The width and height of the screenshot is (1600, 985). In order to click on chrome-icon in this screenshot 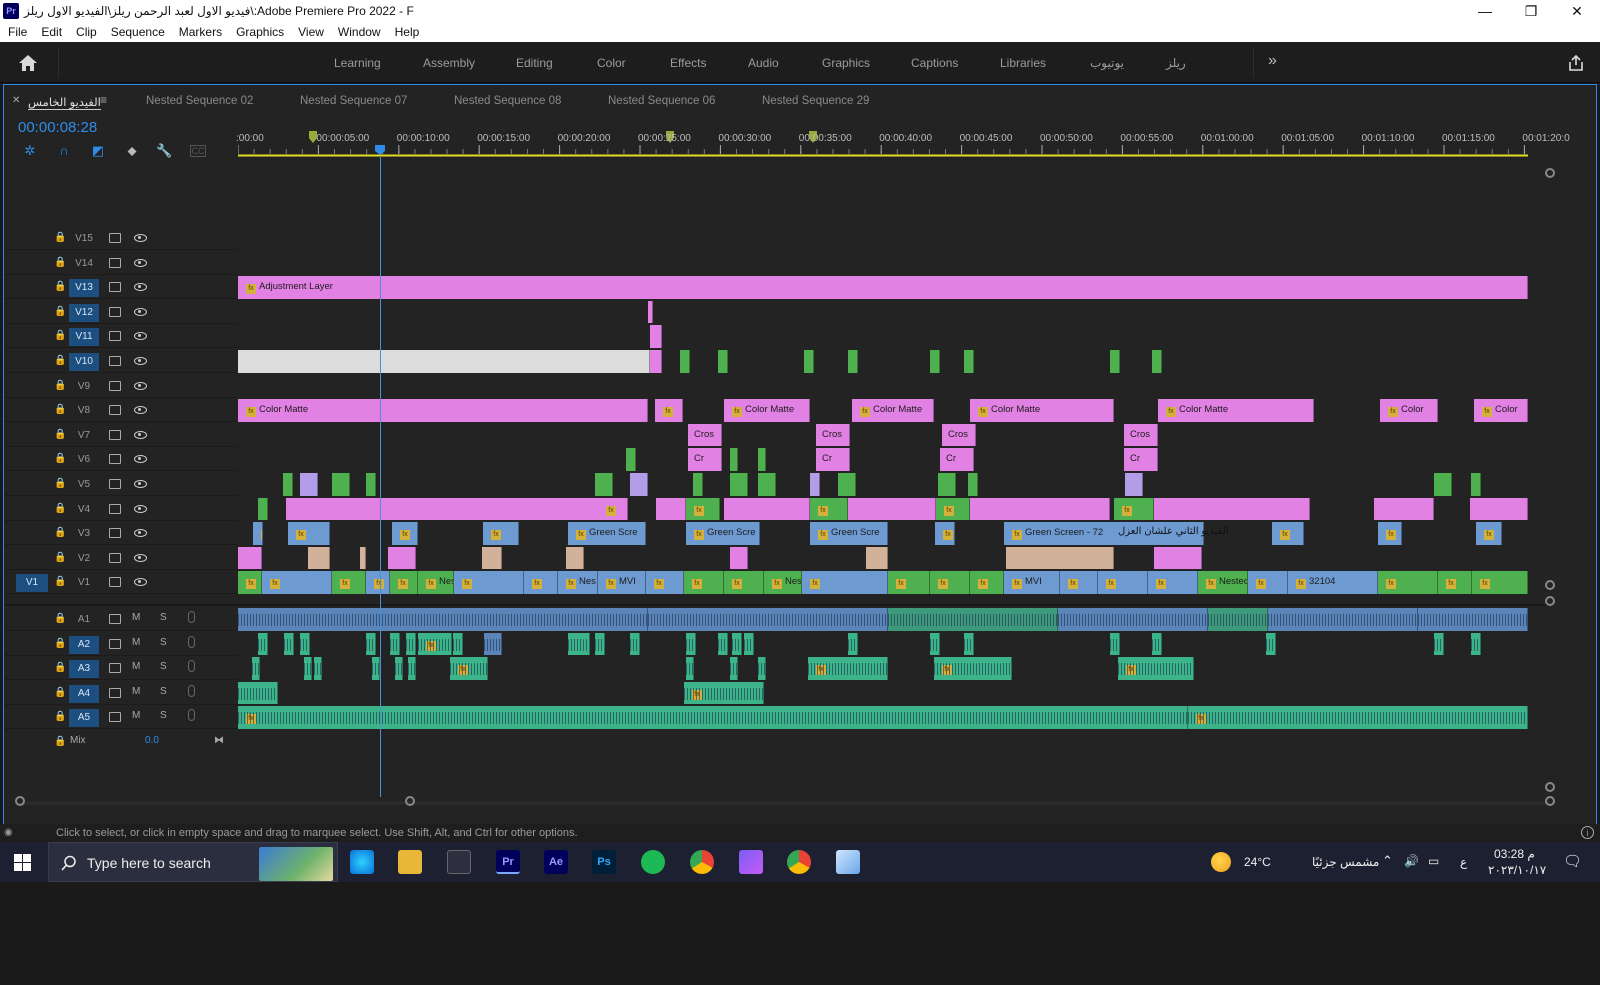, I will do `click(702, 862)`.